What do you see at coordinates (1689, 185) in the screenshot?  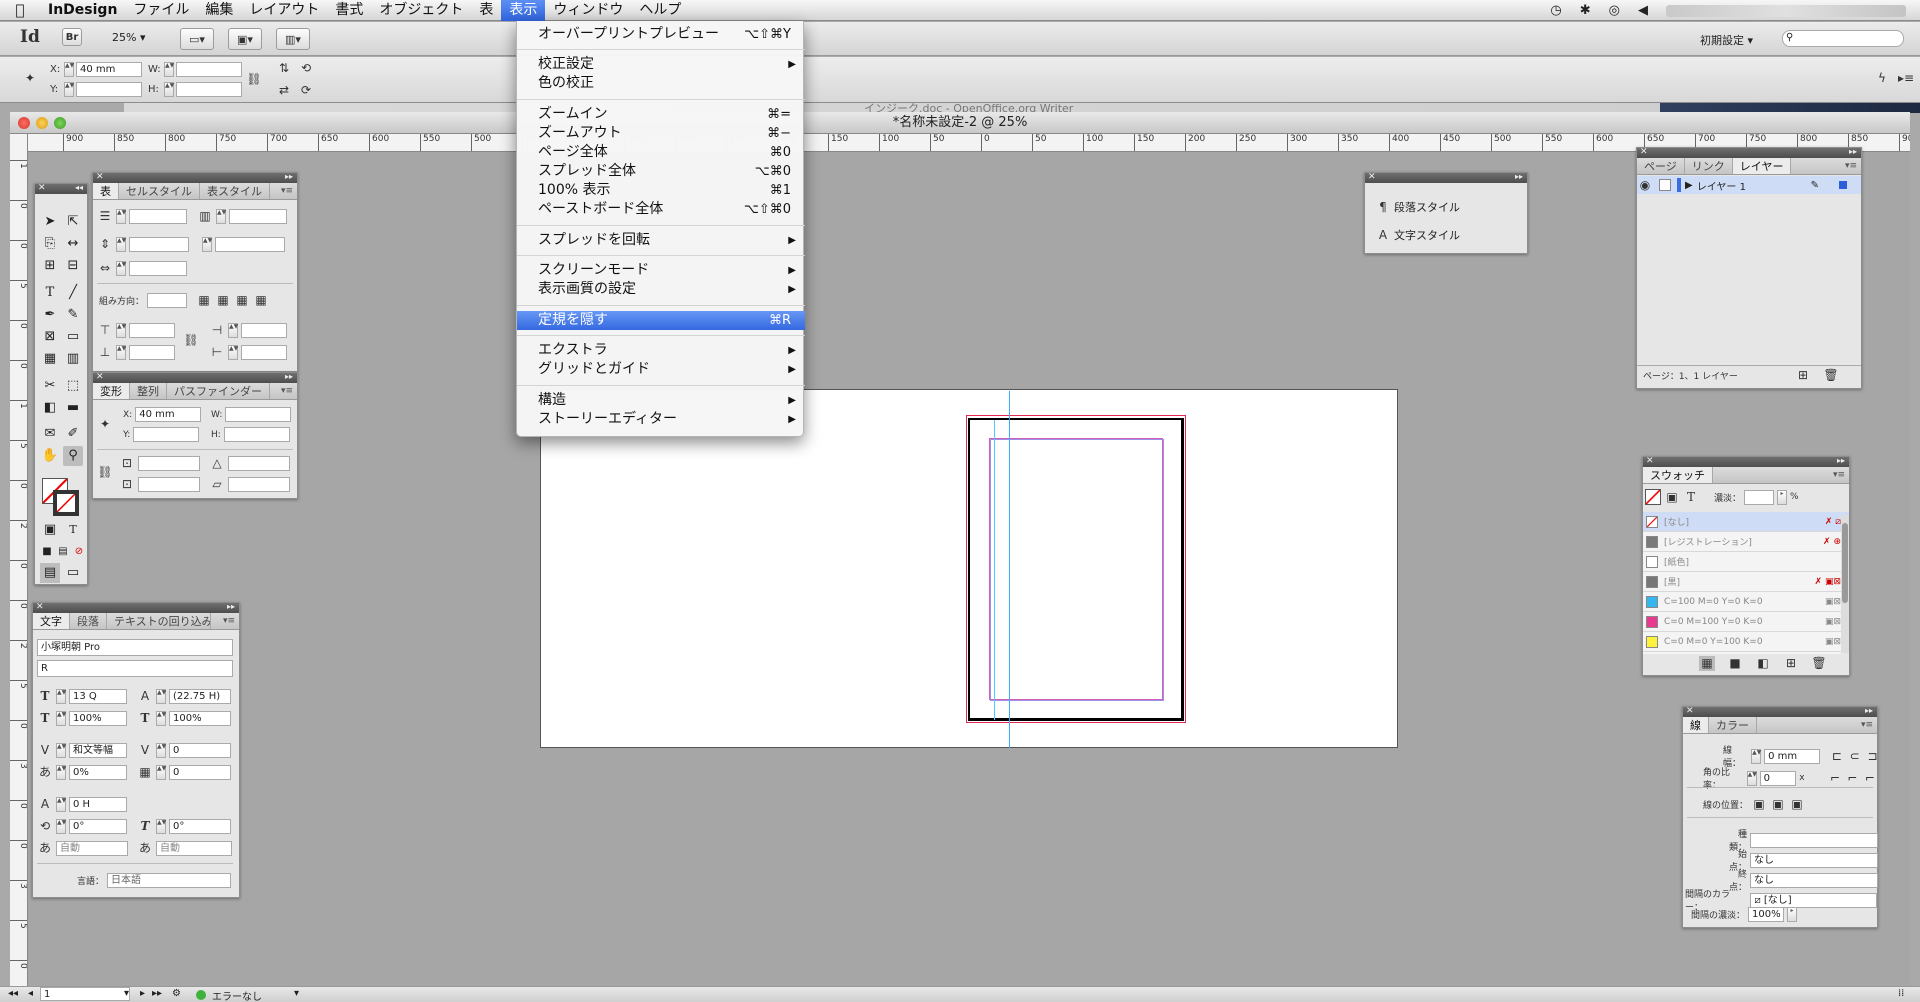 I see `disclosure-triangle-icon: ▶` at bounding box center [1689, 185].